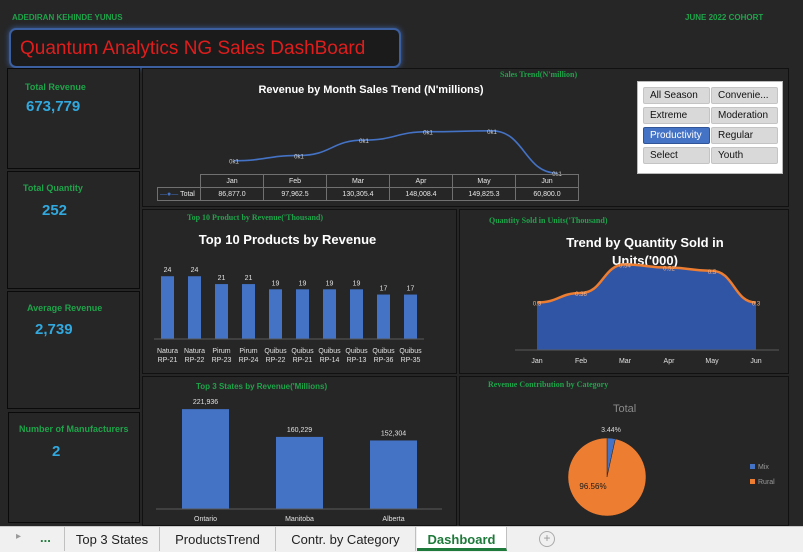  Describe the element at coordinates (299, 519) in the screenshot. I see `state-label: Manitoba` at that location.